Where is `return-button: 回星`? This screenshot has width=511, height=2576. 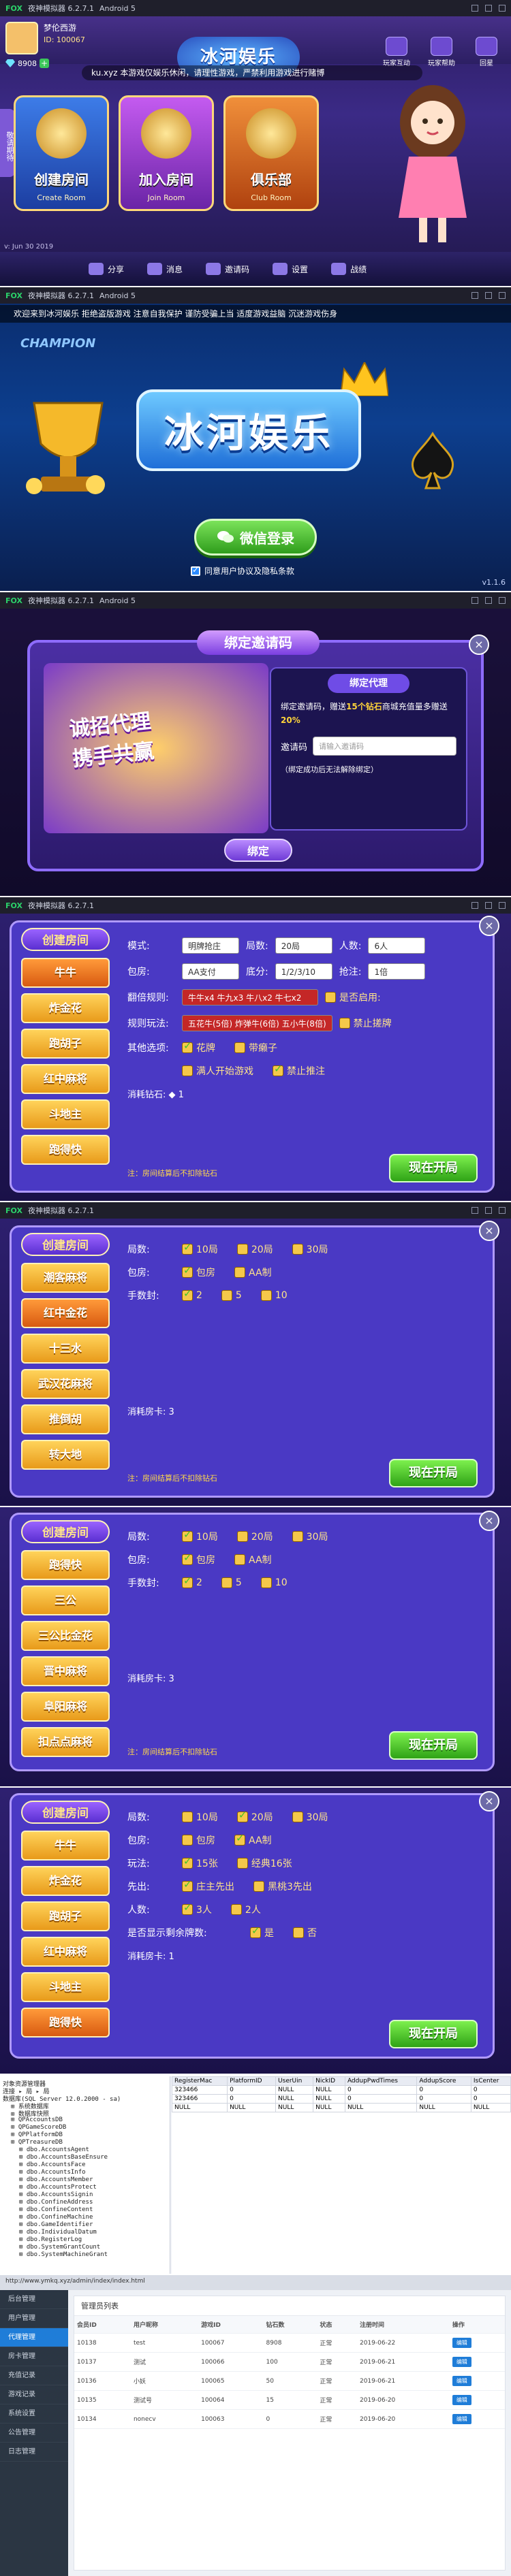 return-button: 回星 is located at coordinates (486, 52).